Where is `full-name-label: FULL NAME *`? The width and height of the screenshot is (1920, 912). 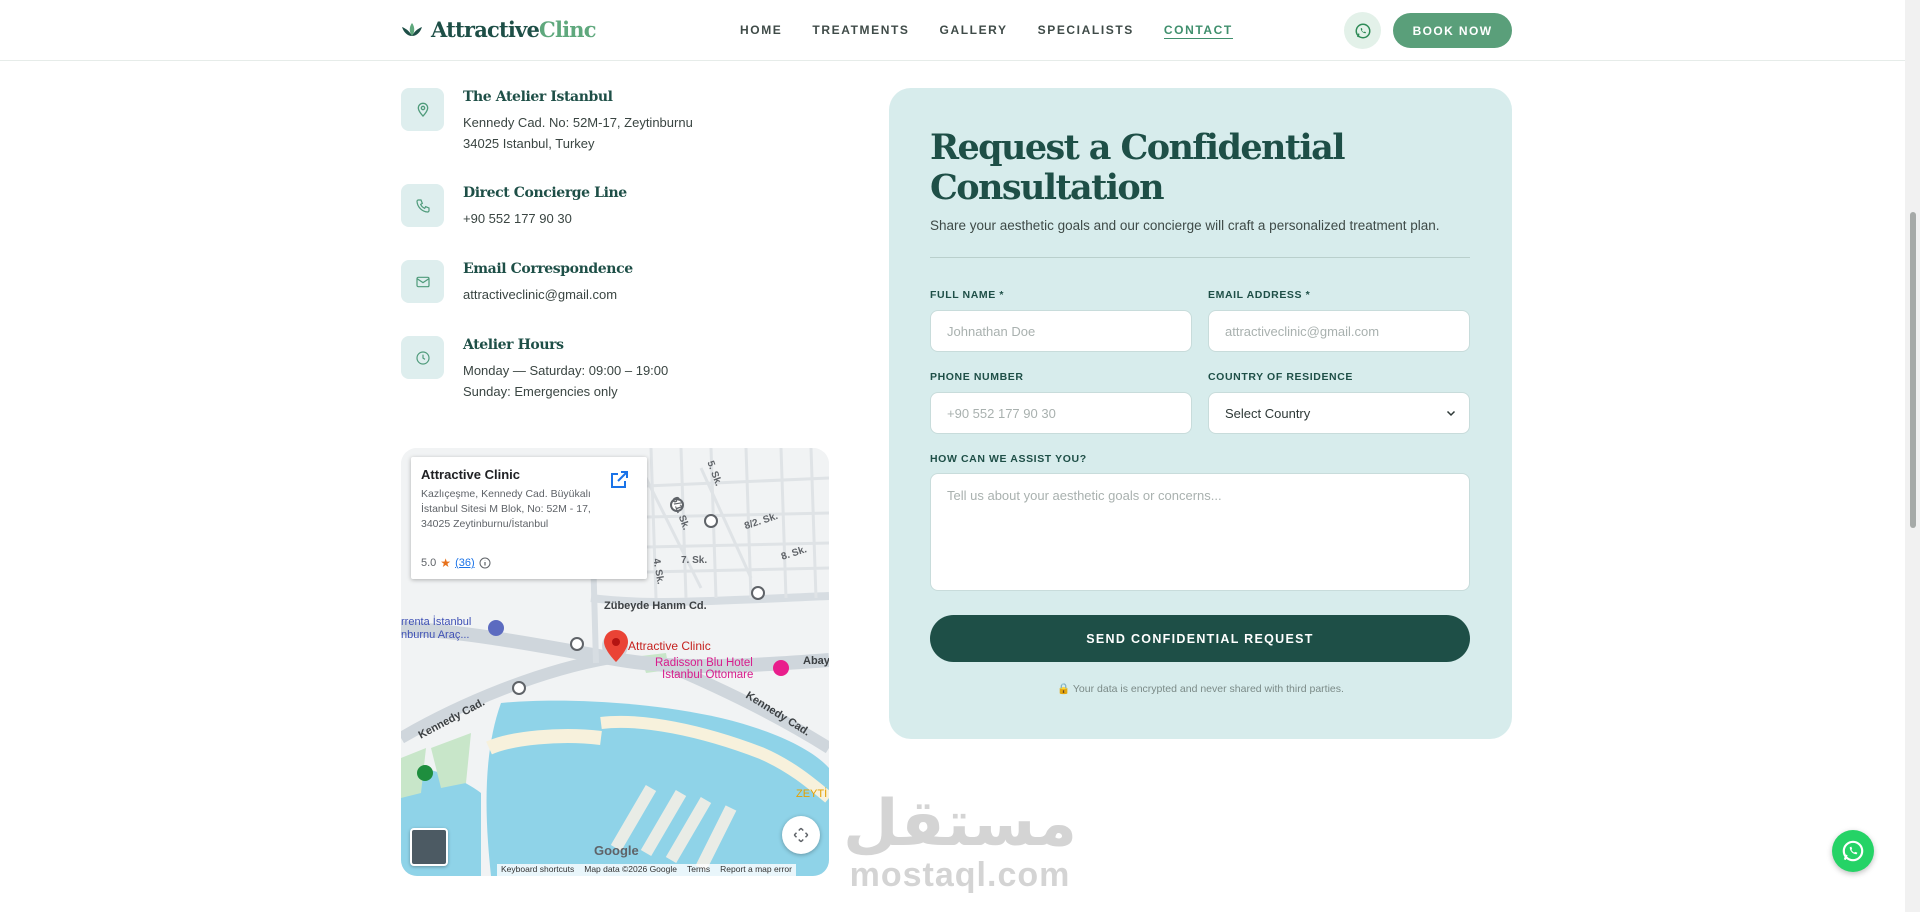 full-name-label: FULL NAME * is located at coordinates (967, 295).